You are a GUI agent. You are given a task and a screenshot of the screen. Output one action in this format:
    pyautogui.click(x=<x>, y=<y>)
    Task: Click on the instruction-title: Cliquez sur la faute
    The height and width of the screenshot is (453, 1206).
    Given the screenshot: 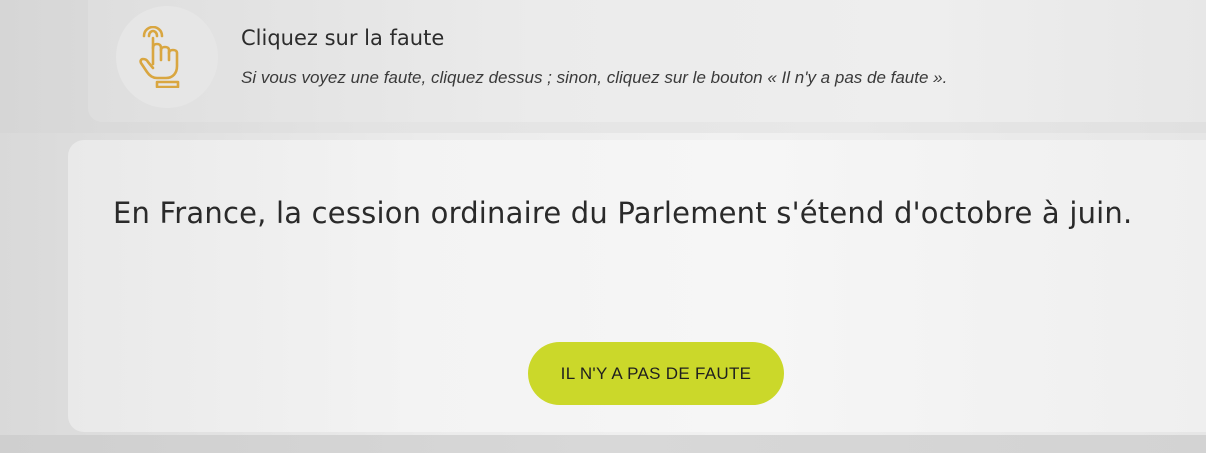 What is the action you would take?
    pyautogui.click(x=343, y=38)
    